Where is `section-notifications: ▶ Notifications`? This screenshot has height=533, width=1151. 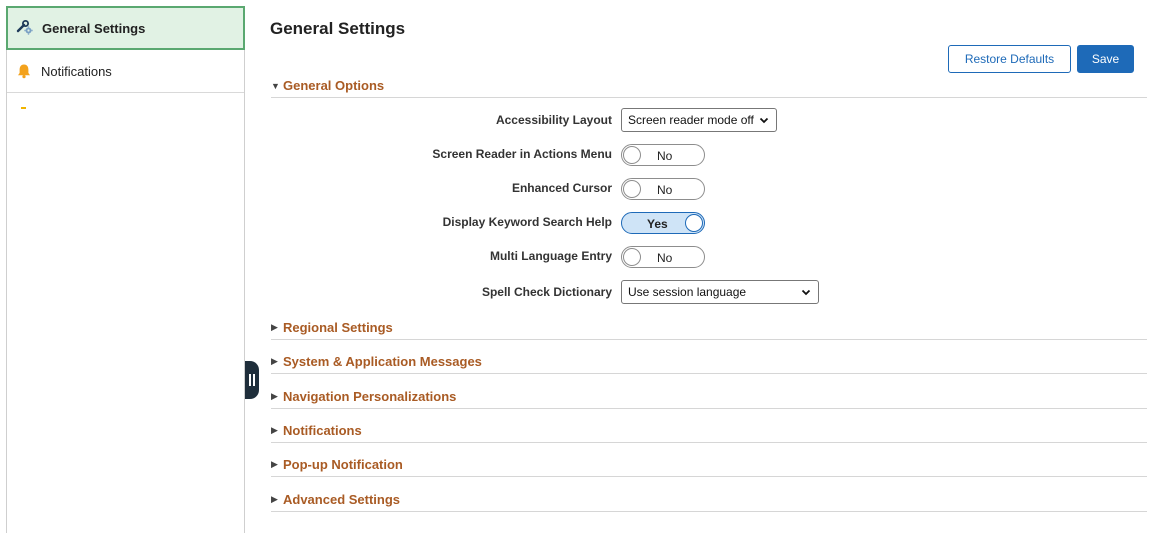 section-notifications: ▶ Notifications is located at coordinates (709, 433).